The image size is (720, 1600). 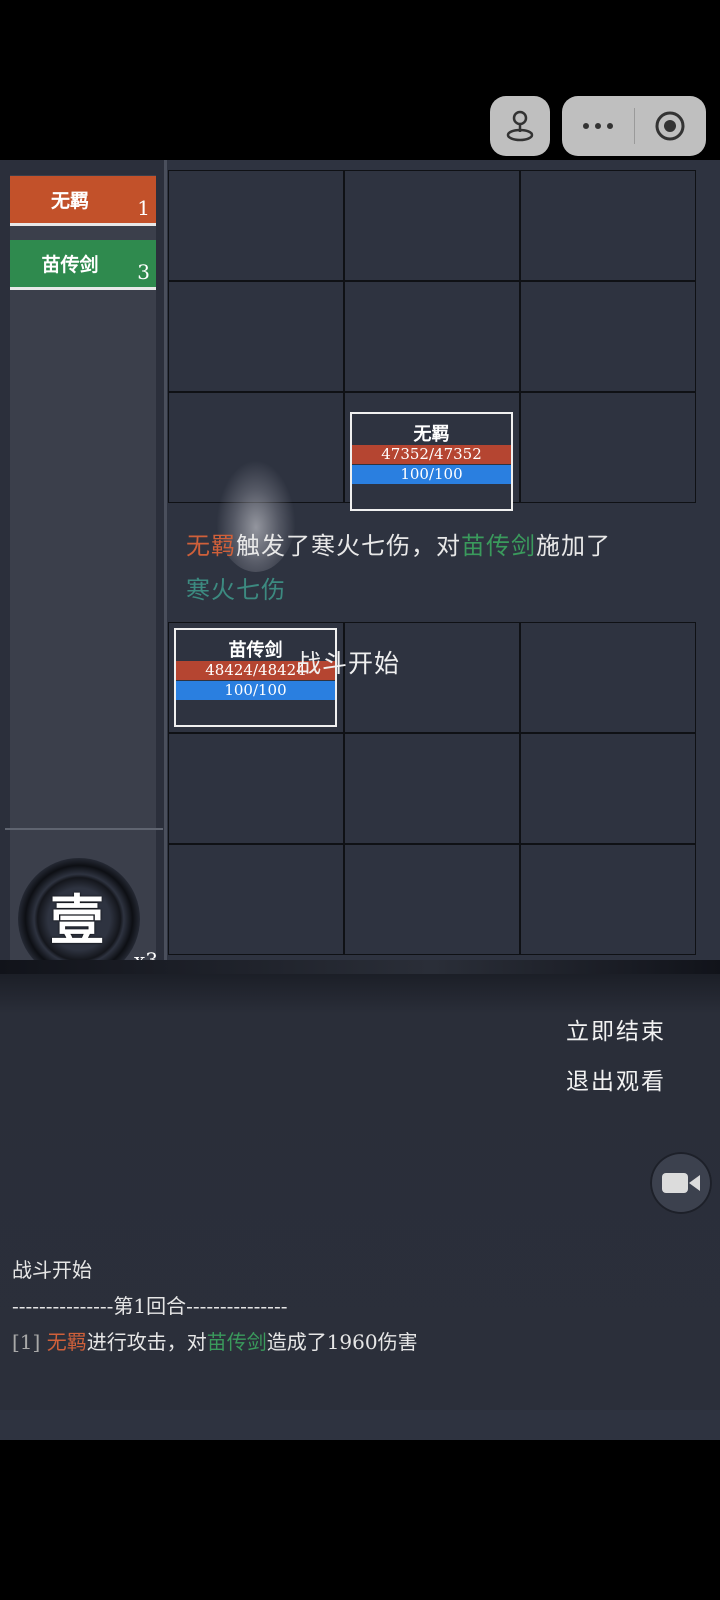 I want to click on log-line: 战斗开始, so click(x=52, y=1270).